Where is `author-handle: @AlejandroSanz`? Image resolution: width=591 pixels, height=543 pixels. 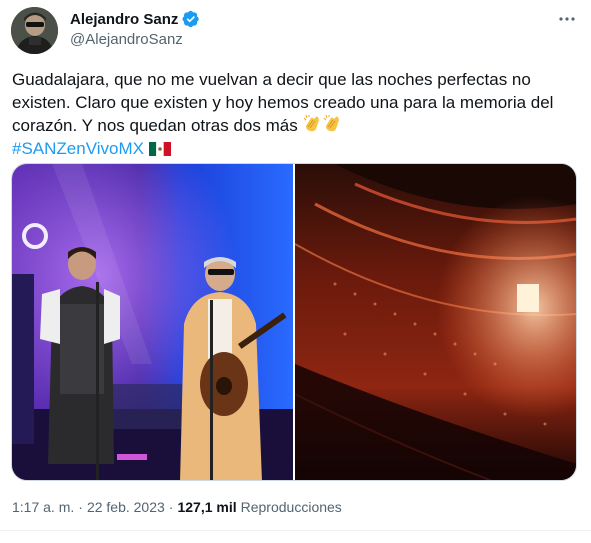 author-handle: @AlejandroSanz is located at coordinates (126, 39).